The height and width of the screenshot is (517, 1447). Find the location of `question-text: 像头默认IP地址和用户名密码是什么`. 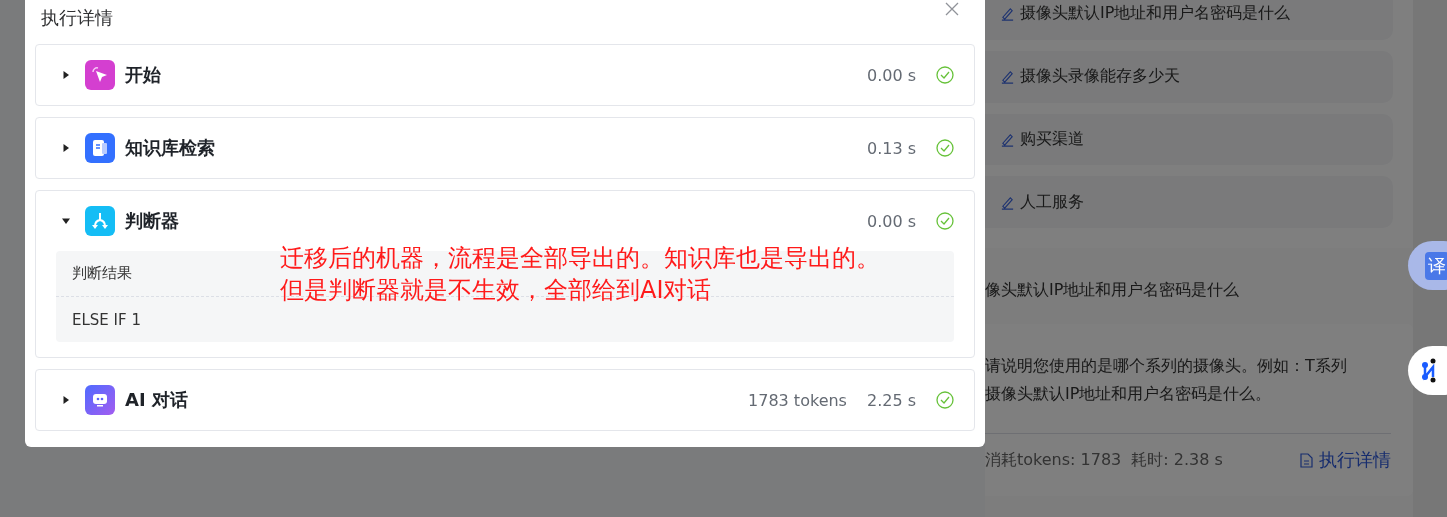

question-text: 像头默认IP地址和用户名密码是什么 is located at coordinates (1113, 290).